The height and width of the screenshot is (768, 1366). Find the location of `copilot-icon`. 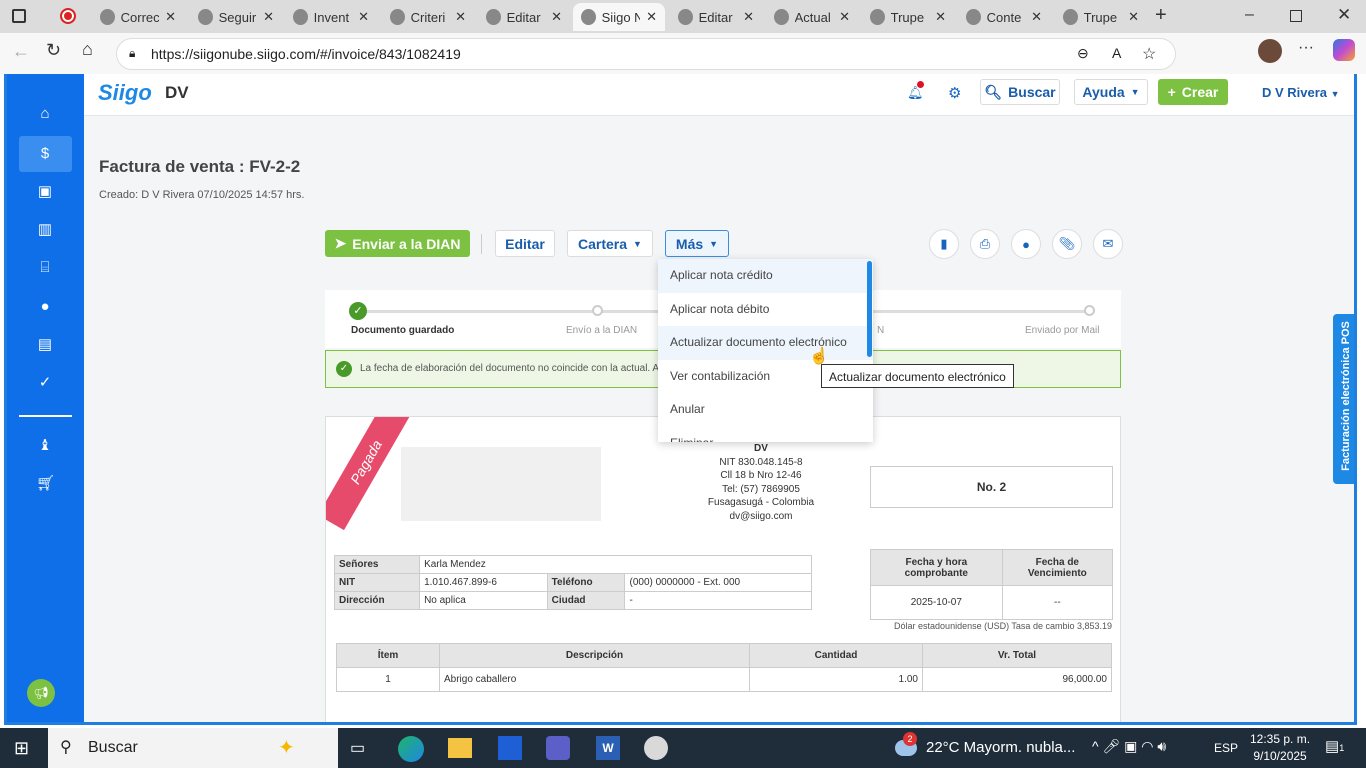

copilot-icon is located at coordinates (1344, 50).